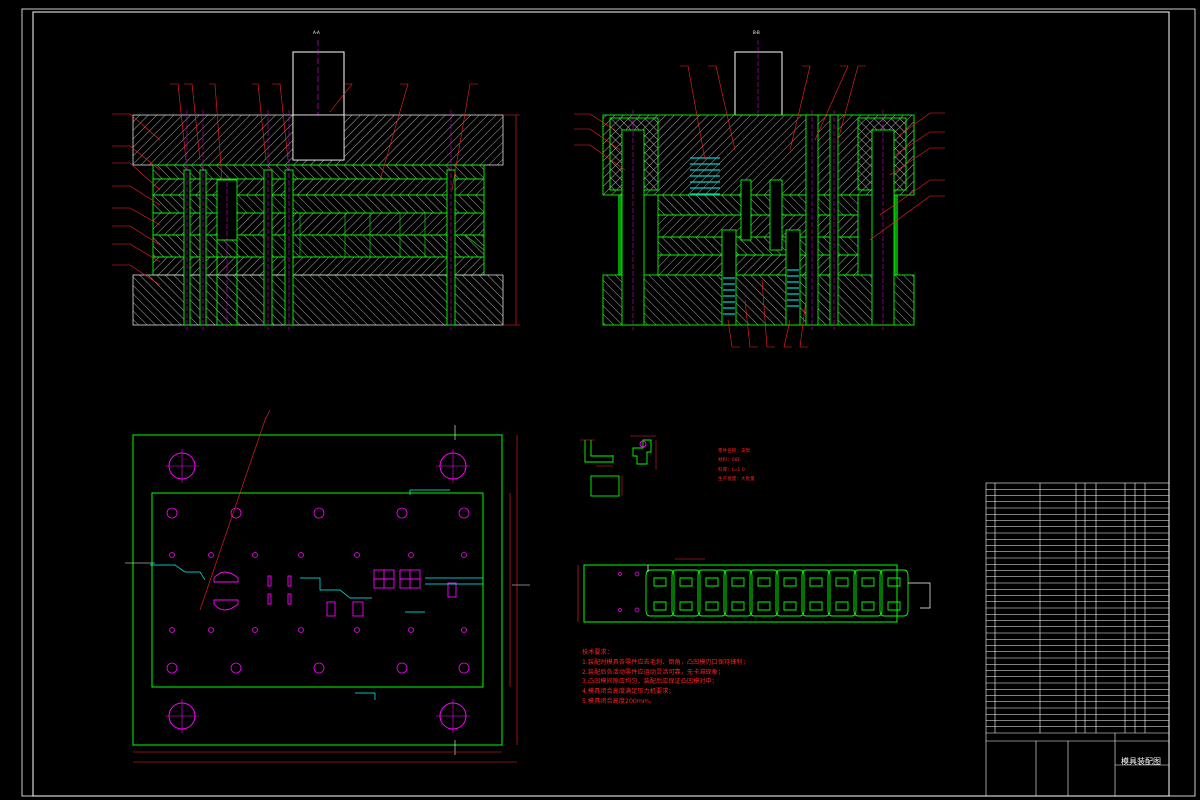 This screenshot has width=1200, height=800. What do you see at coordinates (736, 466) in the screenshot?
I see `part-spec: 零件名称：支架 材料：08F 料厚：t=1.0 生产批量：大批量` at bounding box center [736, 466].